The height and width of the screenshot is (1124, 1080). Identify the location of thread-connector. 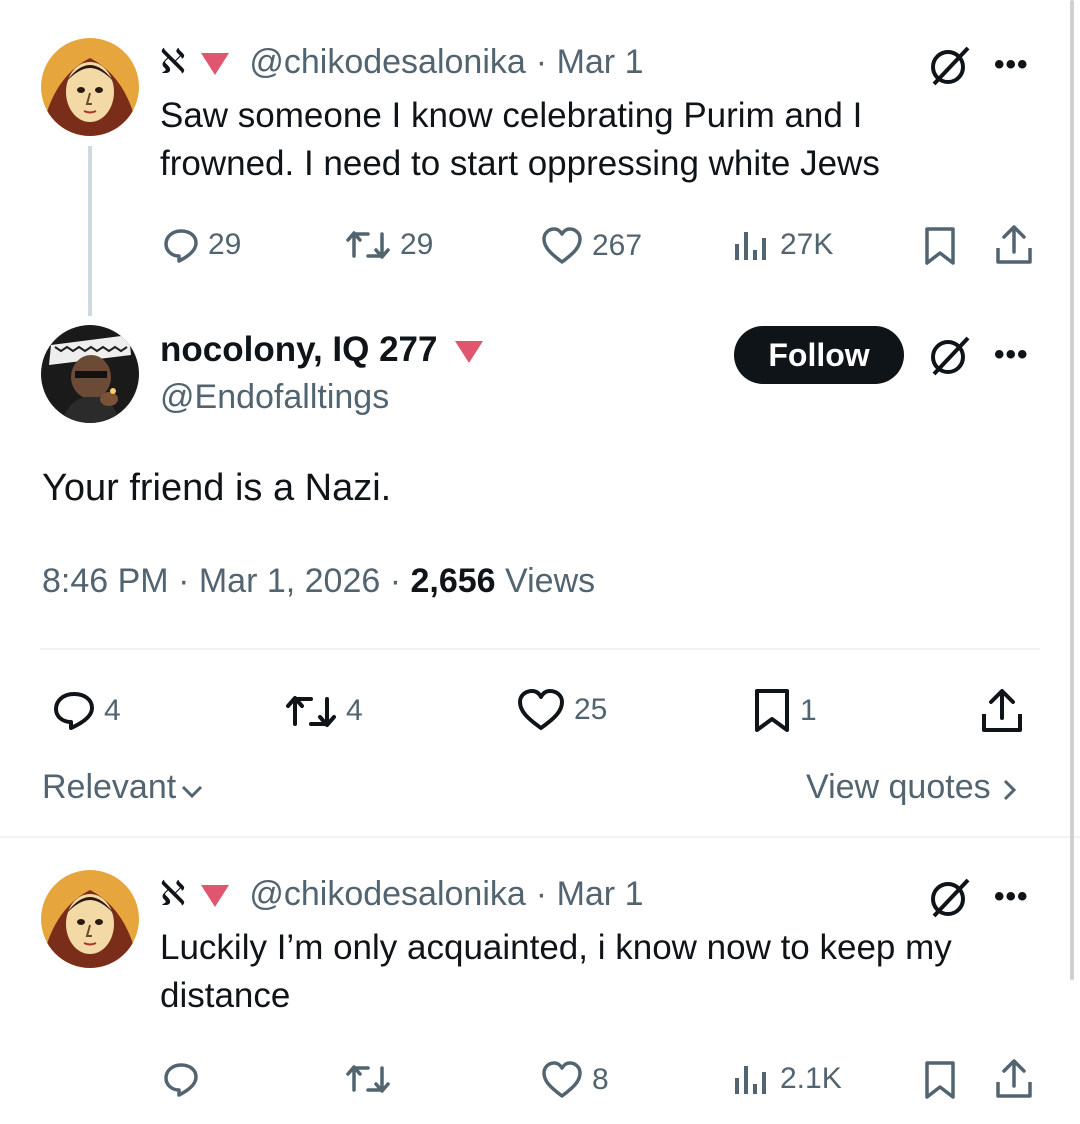
(90, 231).